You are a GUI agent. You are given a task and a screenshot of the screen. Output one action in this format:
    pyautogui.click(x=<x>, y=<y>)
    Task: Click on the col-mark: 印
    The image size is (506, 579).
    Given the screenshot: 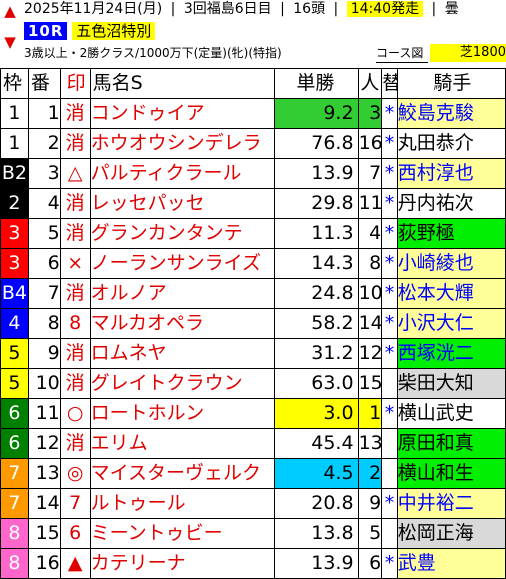 What is the action you would take?
    pyautogui.click(x=75, y=83)
    